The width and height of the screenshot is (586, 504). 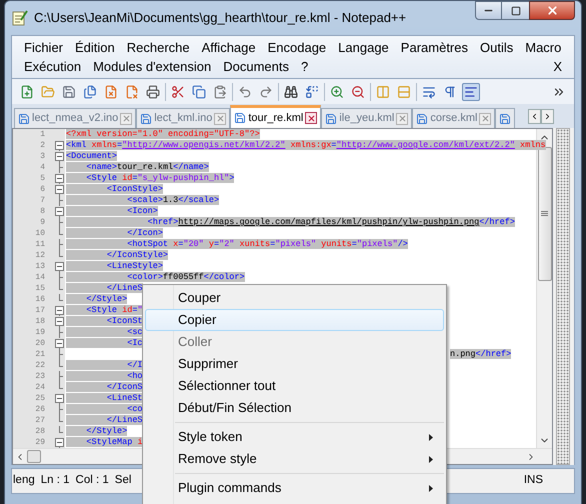 I want to click on line-number: 5, so click(x=42, y=178).